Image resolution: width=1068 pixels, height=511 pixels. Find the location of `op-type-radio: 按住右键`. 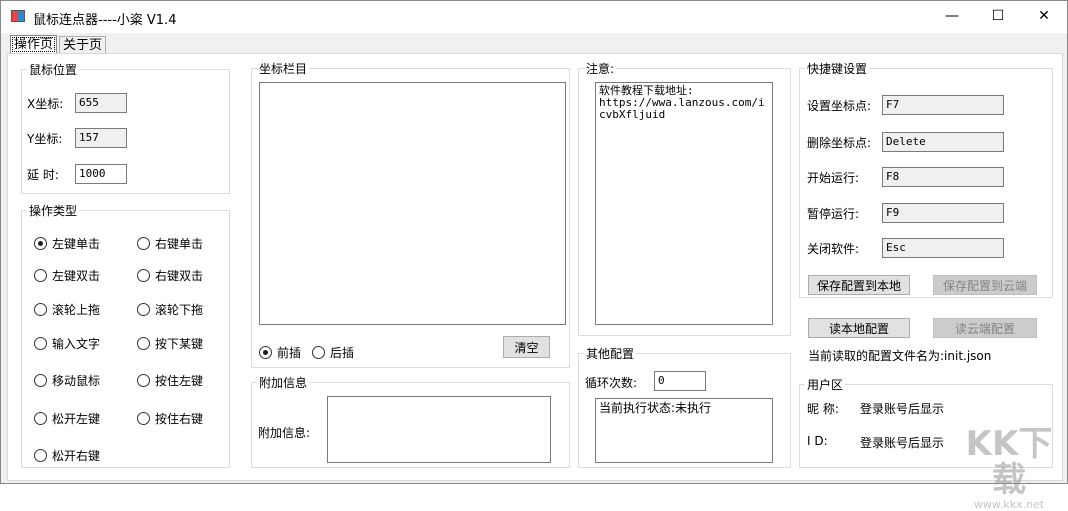

op-type-radio: 按住右键 is located at coordinates (170, 418).